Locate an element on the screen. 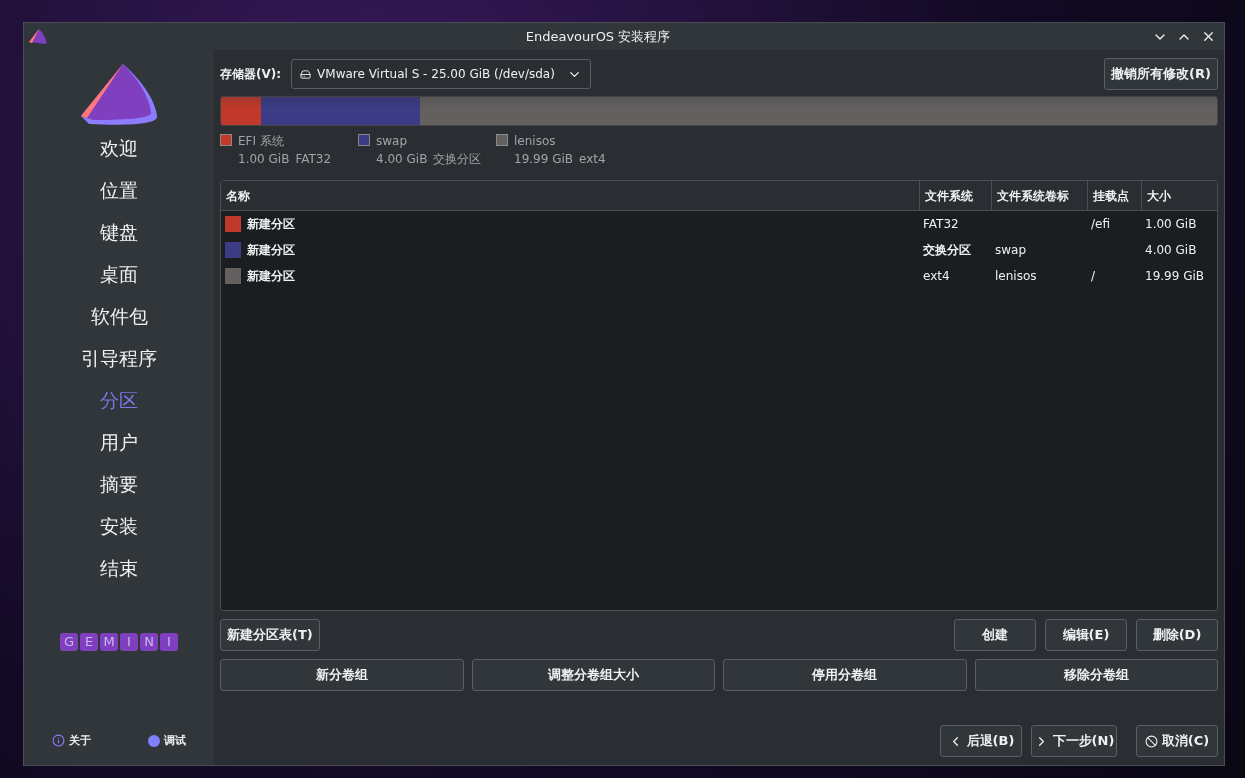 The image size is (1245, 778). legend-filesystem: FAT32 is located at coordinates (313, 159).